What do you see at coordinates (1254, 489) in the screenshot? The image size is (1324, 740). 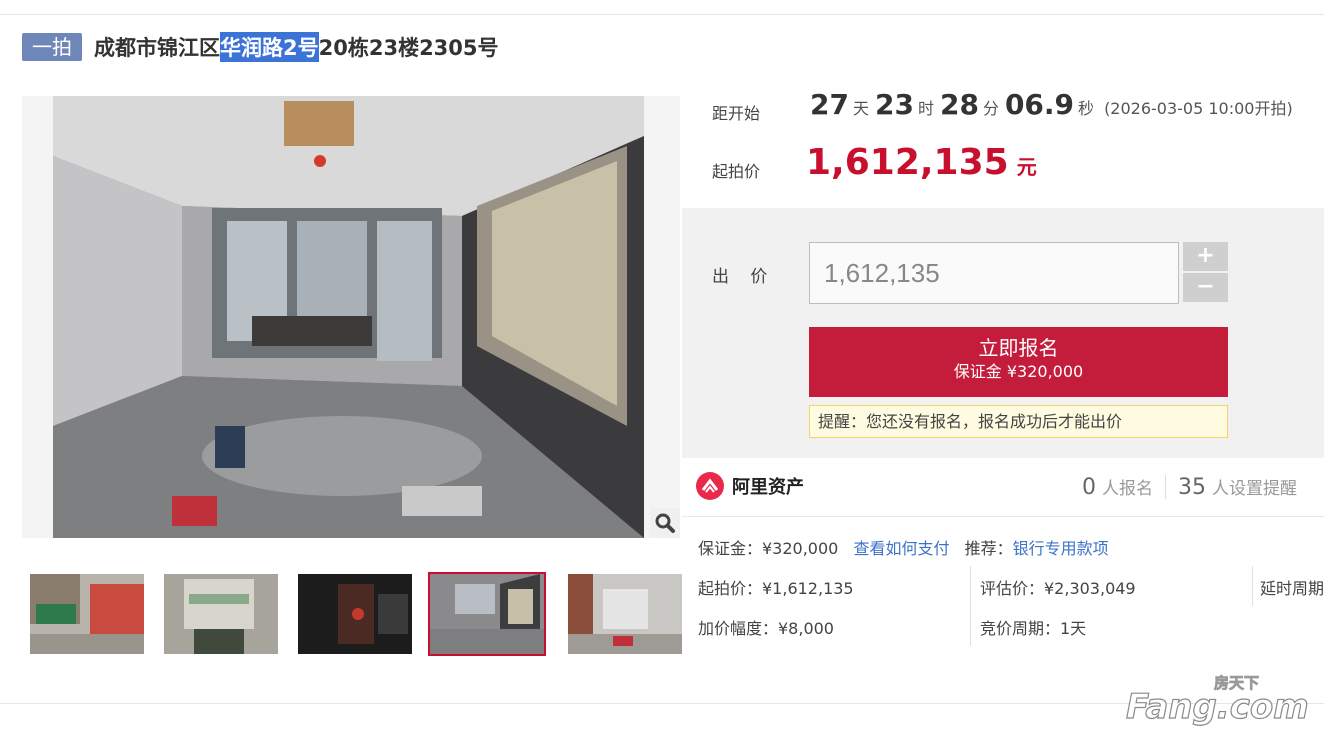 I see `reminder-count-label: 人设置提醒` at bounding box center [1254, 489].